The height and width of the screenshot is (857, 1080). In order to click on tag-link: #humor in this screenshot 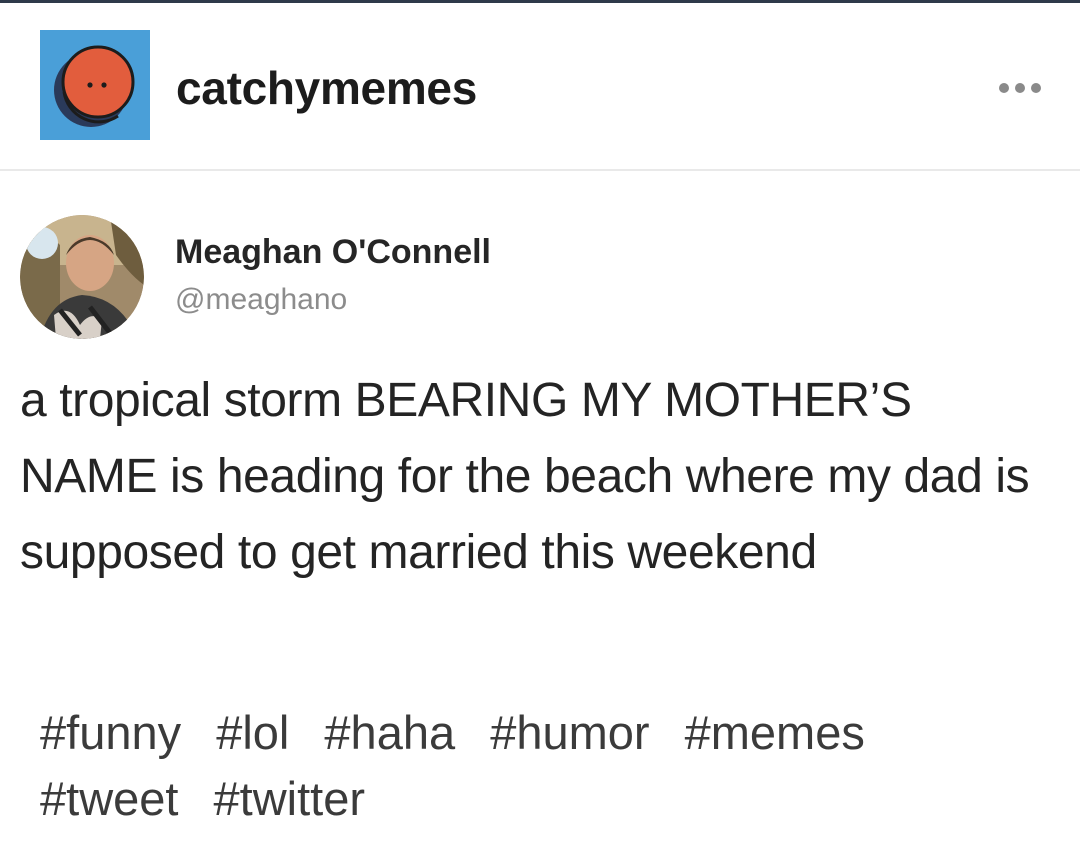, I will do `click(569, 733)`.